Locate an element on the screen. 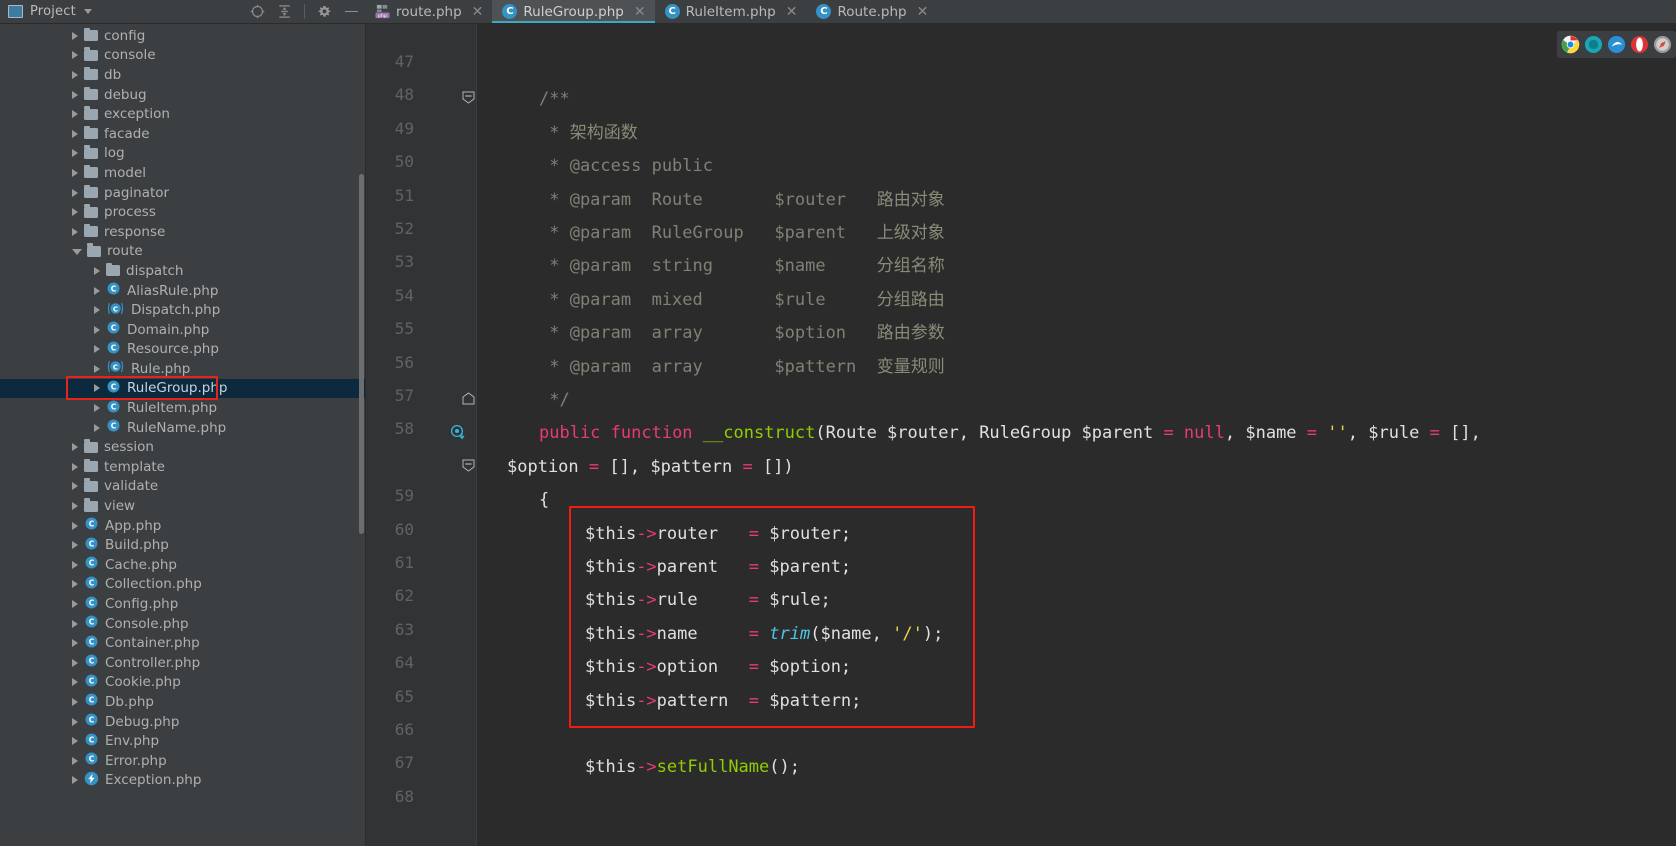  tab-route-class-php: C Route.php ✕ is located at coordinates (872, 11).